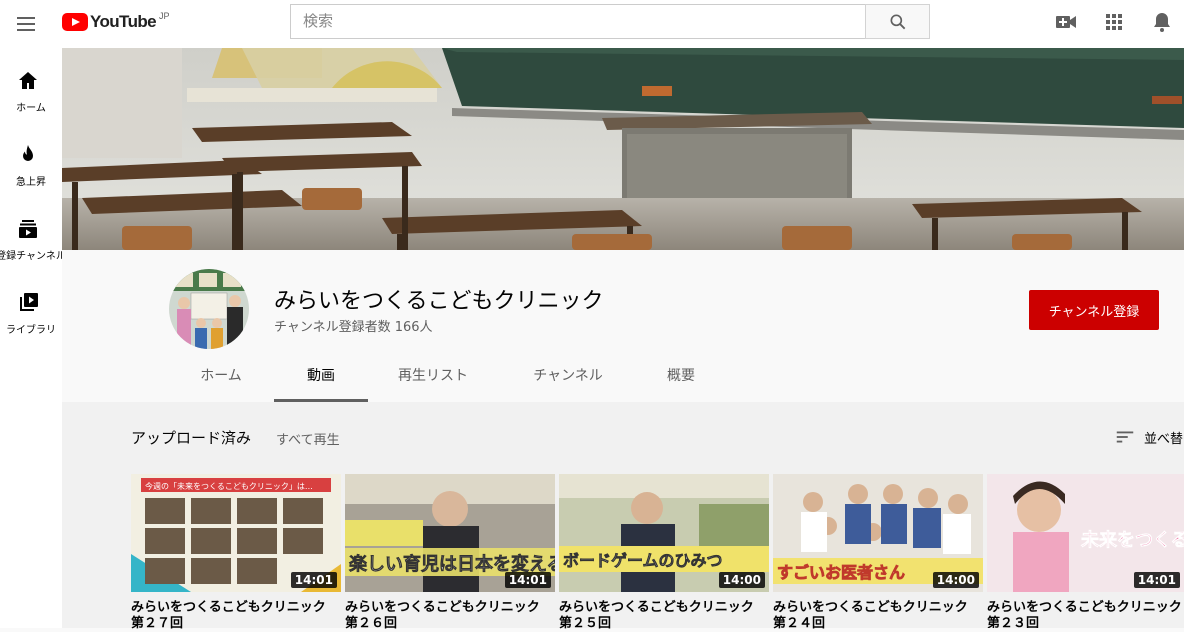  I want to click on video-thumbnail: 未来をつくる お医者さん 14:01, so click(1085, 533).